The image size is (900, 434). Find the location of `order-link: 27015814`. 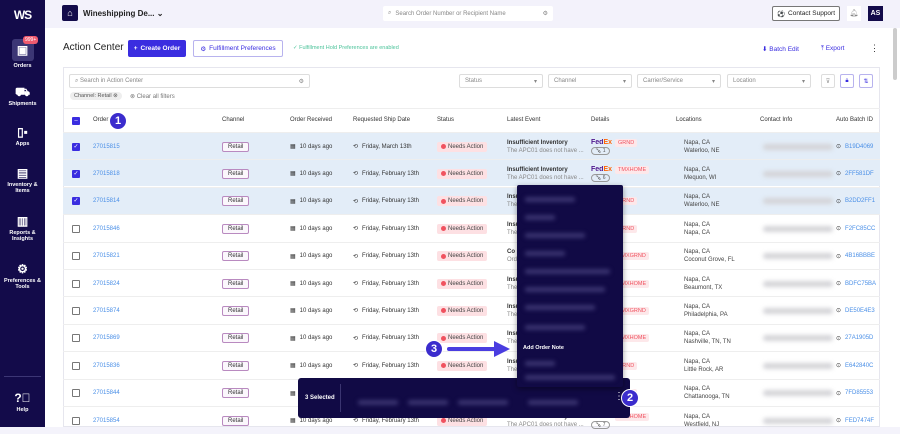

order-link: 27015814 is located at coordinates (106, 201).